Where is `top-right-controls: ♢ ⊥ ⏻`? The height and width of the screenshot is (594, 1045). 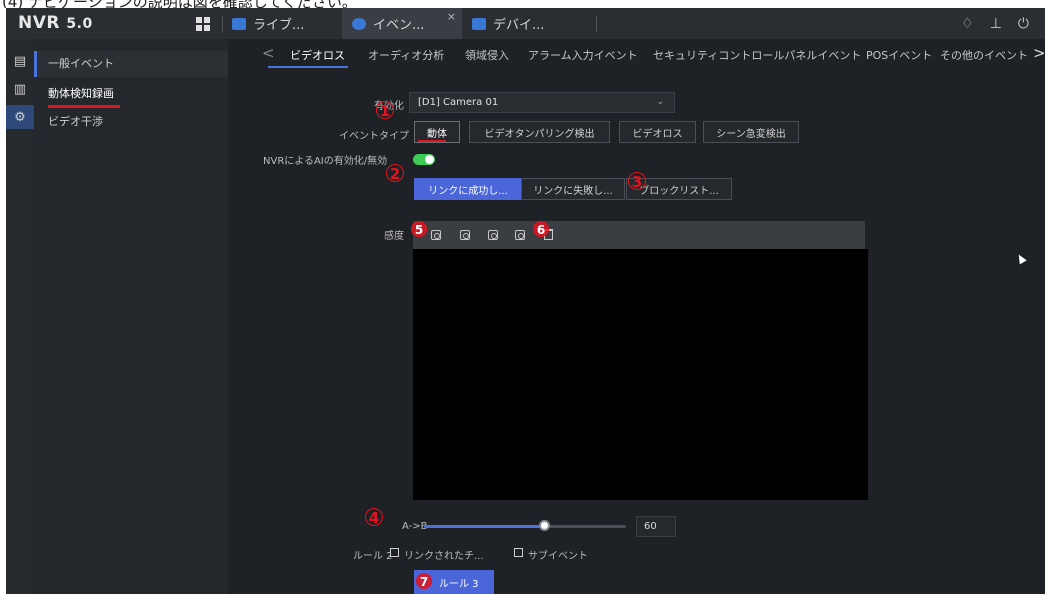 top-right-controls: ♢ ⊥ ⏻ is located at coordinates (1003, 23).